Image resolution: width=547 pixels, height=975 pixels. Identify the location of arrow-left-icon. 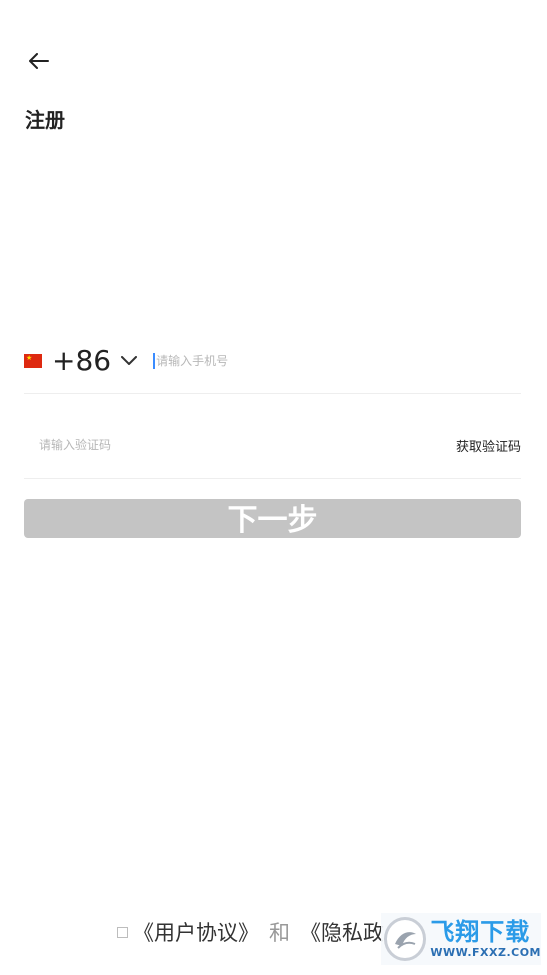
(39, 61).